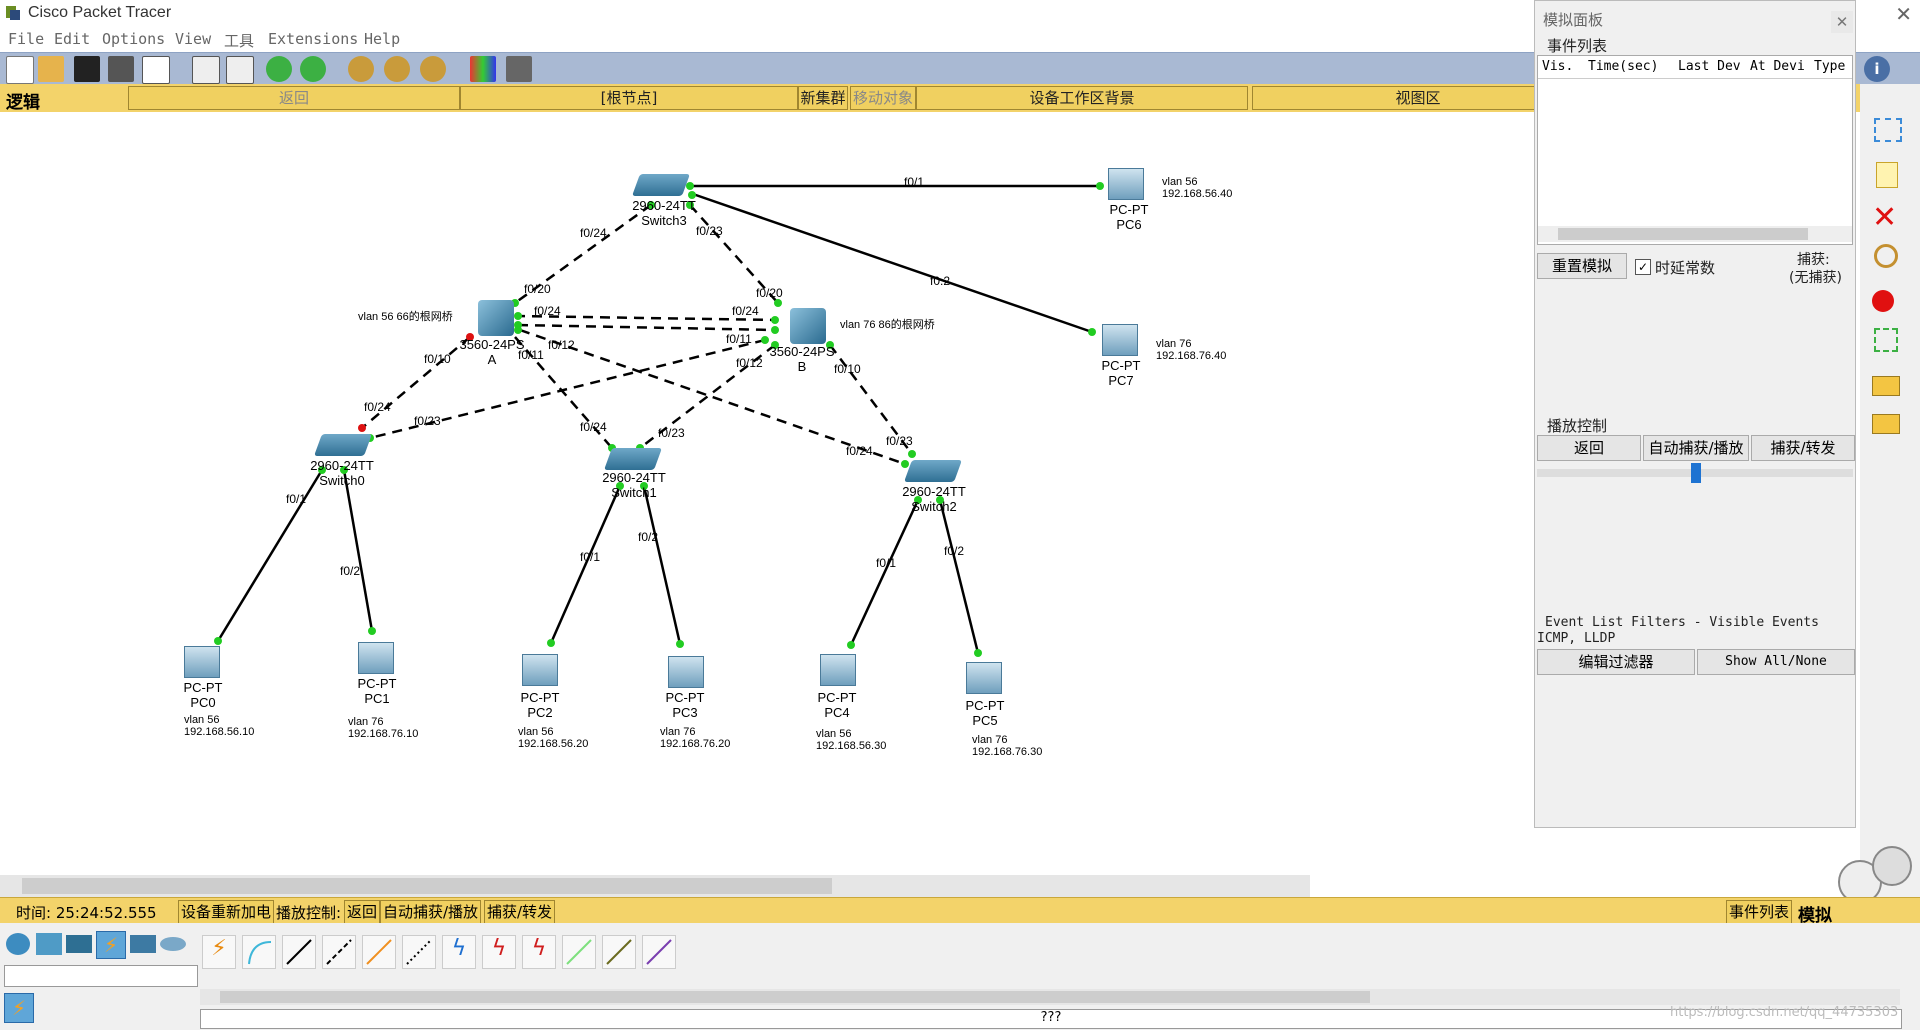 This screenshot has width=1920, height=1030. What do you see at coordinates (101, 976) in the screenshot?
I see `device-search-field` at bounding box center [101, 976].